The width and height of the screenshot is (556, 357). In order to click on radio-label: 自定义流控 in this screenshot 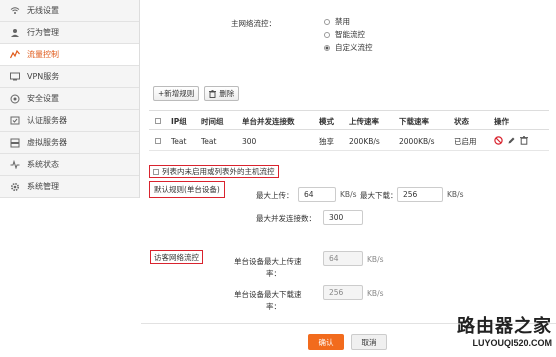, I will do `click(354, 47)`.